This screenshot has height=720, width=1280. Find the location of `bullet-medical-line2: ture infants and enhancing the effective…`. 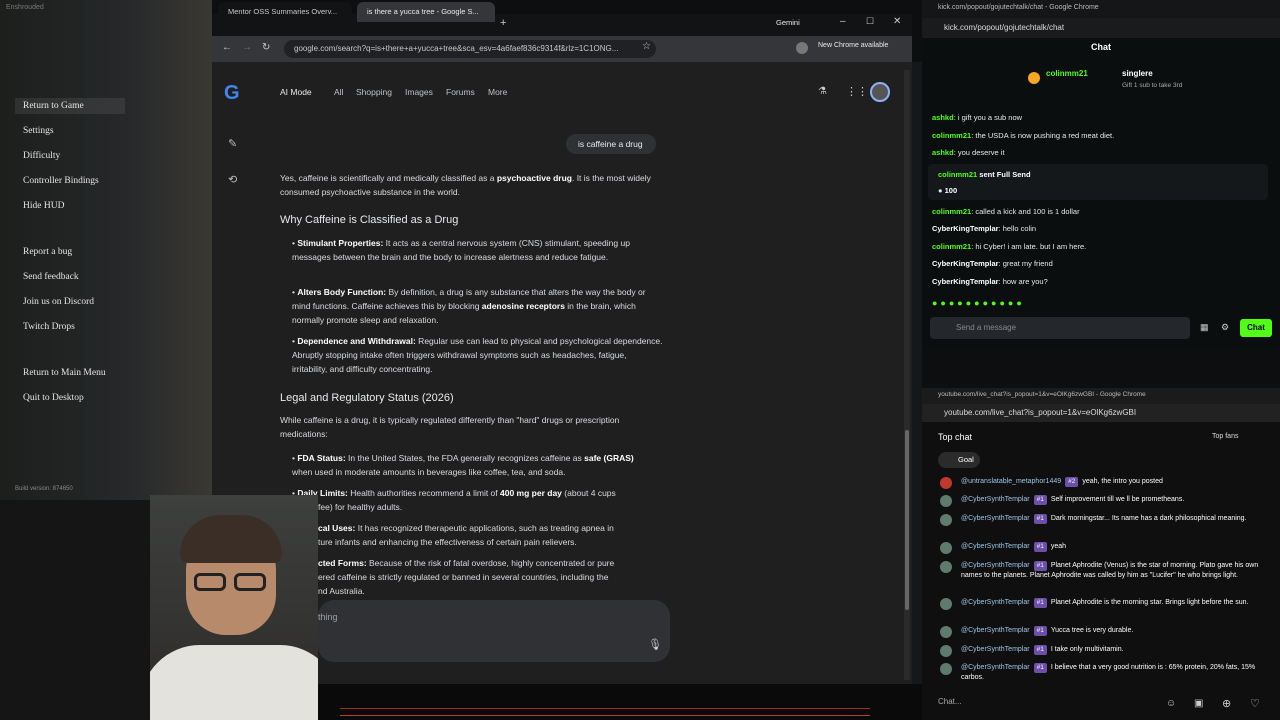

bullet-medical-line2: ture infants and enhancing the effective… is located at coordinates (447, 542).